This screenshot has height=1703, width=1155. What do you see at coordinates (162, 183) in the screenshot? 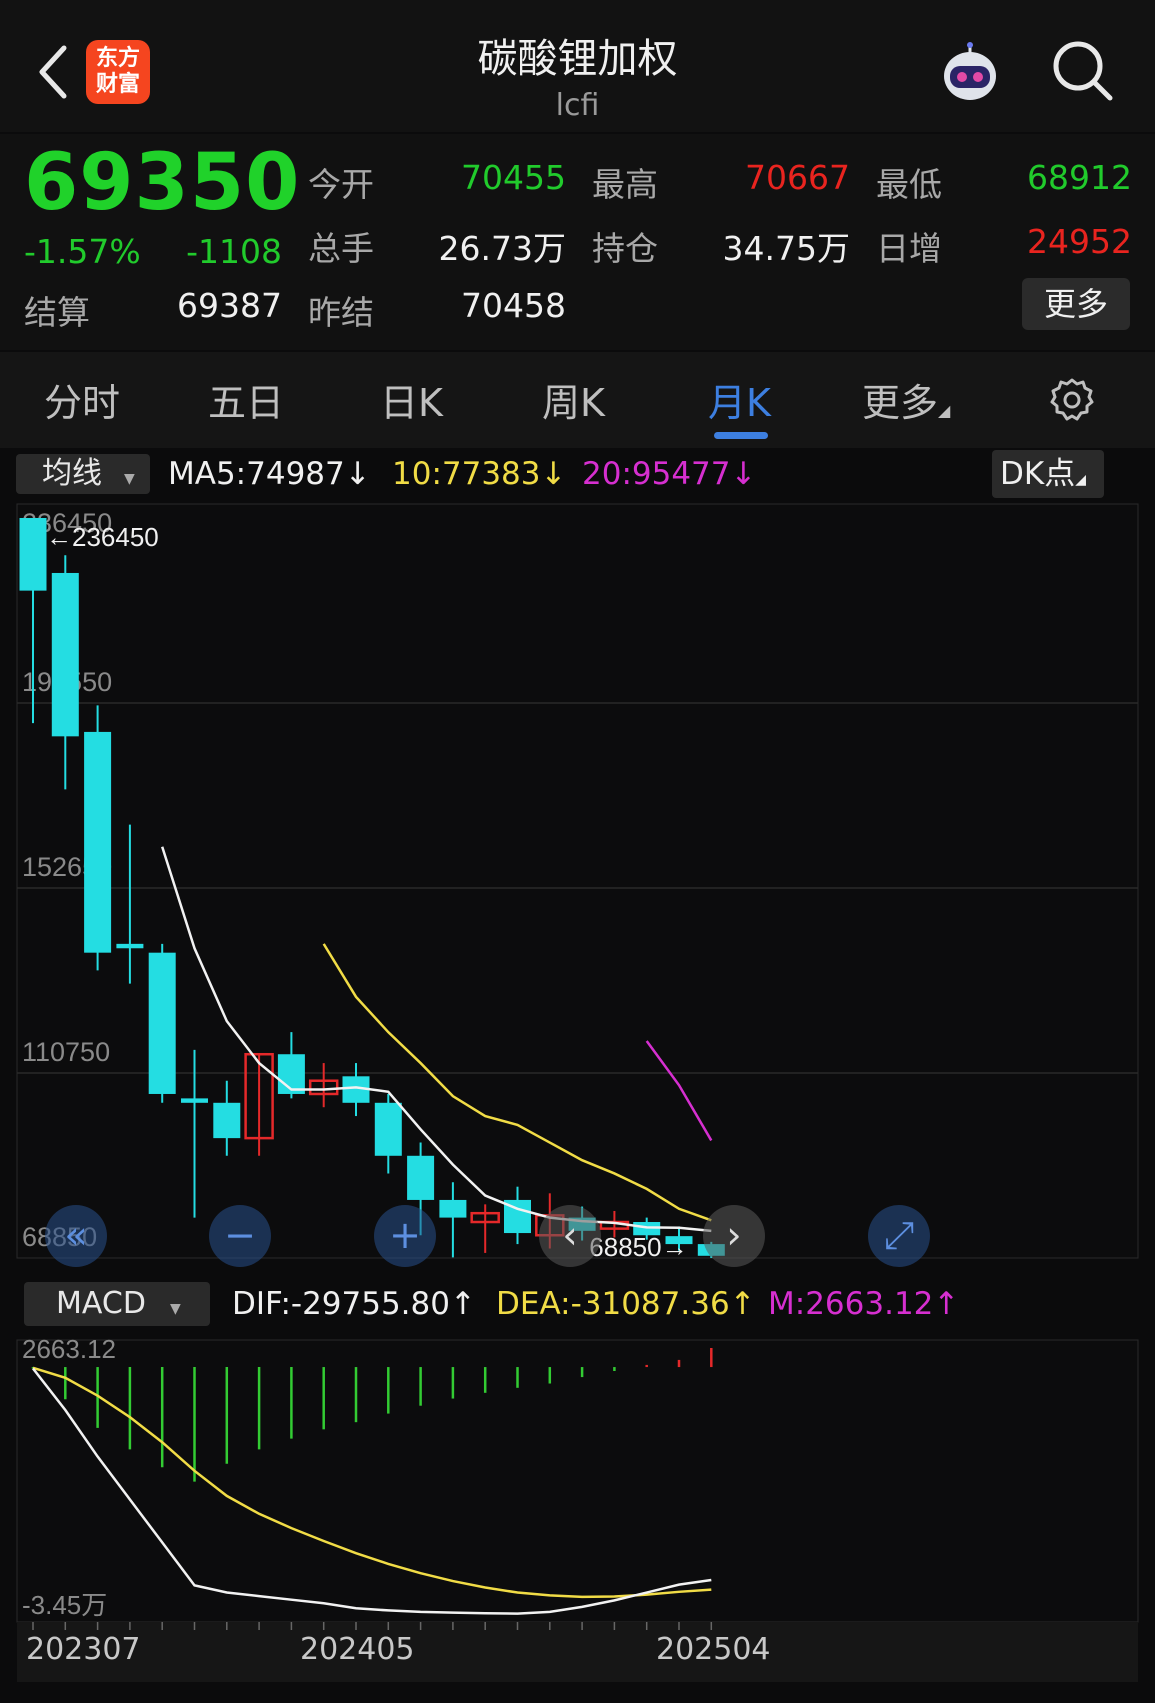
I see `last-price: 69350` at bounding box center [162, 183].